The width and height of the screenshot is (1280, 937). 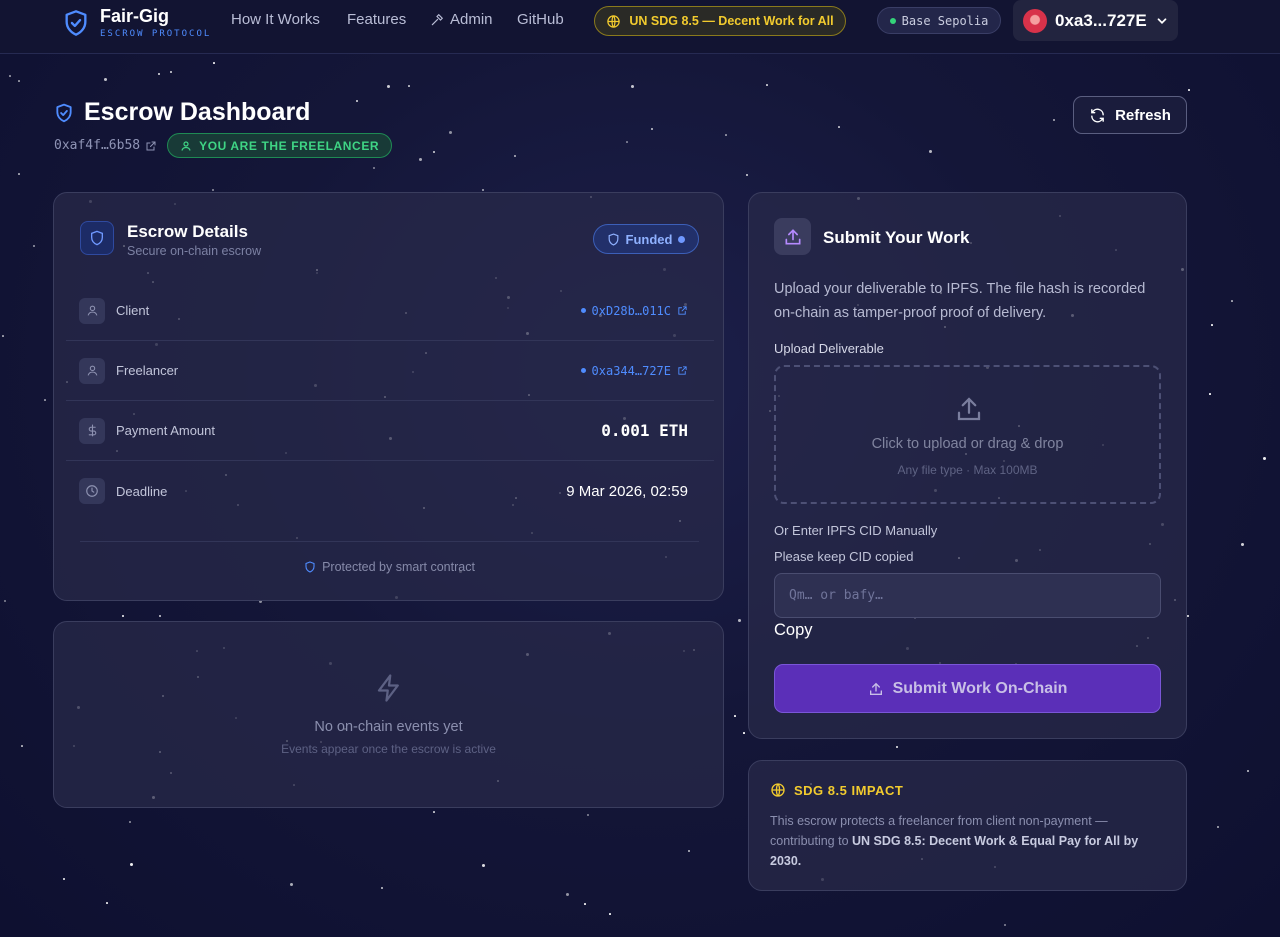 What do you see at coordinates (390, 431) in the screenshot?
I see `detail-row-payment: Payment Amount 0.001 ETH` at bounding box center [390, 431].